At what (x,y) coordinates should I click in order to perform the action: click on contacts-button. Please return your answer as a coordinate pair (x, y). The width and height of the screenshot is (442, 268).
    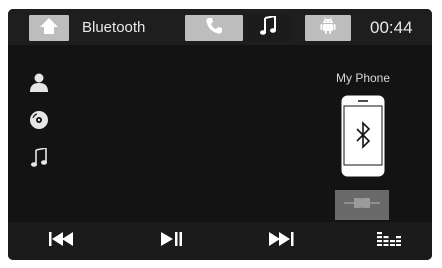
    Looking at the image, I should click on (39, 84).